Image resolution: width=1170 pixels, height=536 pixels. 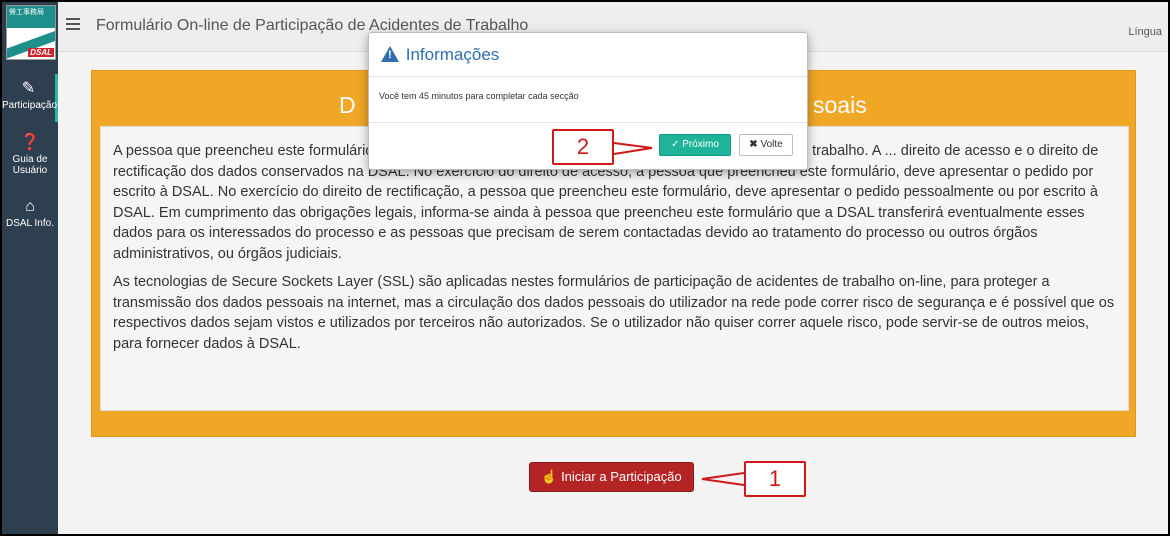 I want to click on modal-title: ! Informações, so click(x=440, y=54).